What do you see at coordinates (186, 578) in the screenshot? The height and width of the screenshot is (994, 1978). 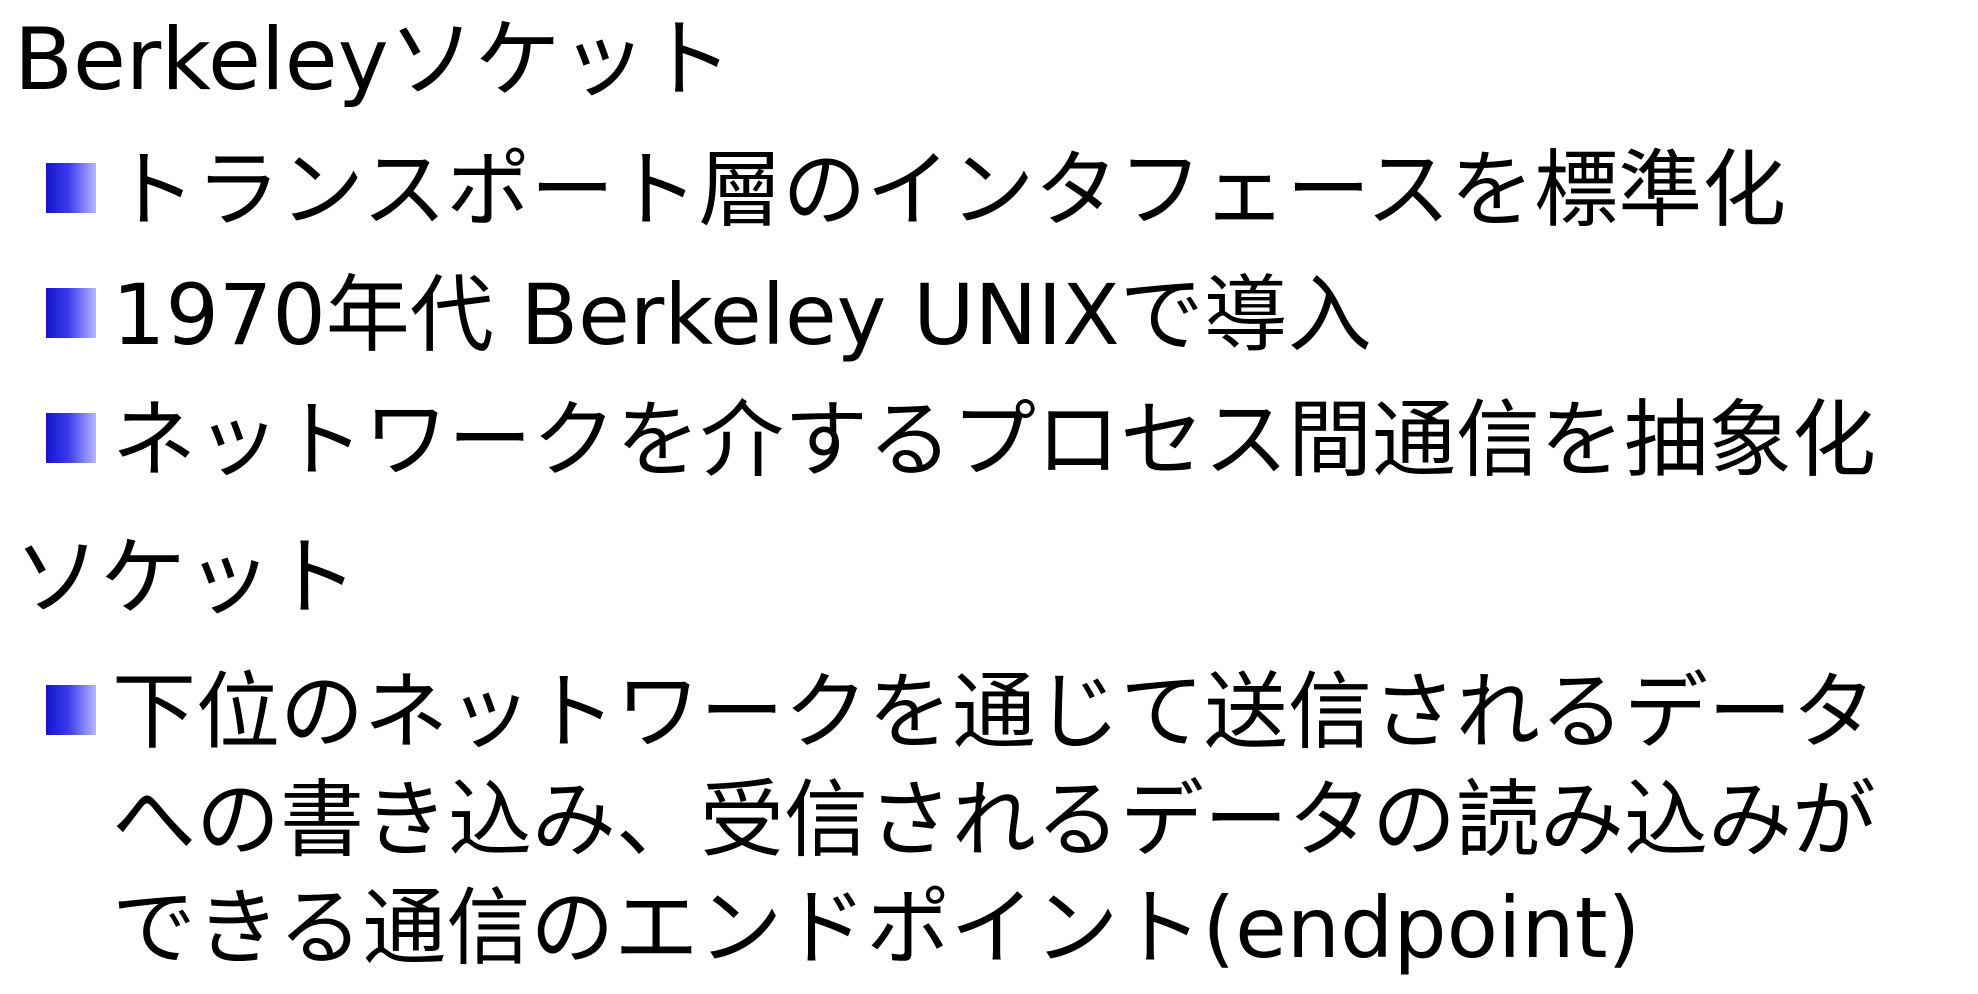 I see `heading-socket: ソケット` at bounding box center [186, 578].